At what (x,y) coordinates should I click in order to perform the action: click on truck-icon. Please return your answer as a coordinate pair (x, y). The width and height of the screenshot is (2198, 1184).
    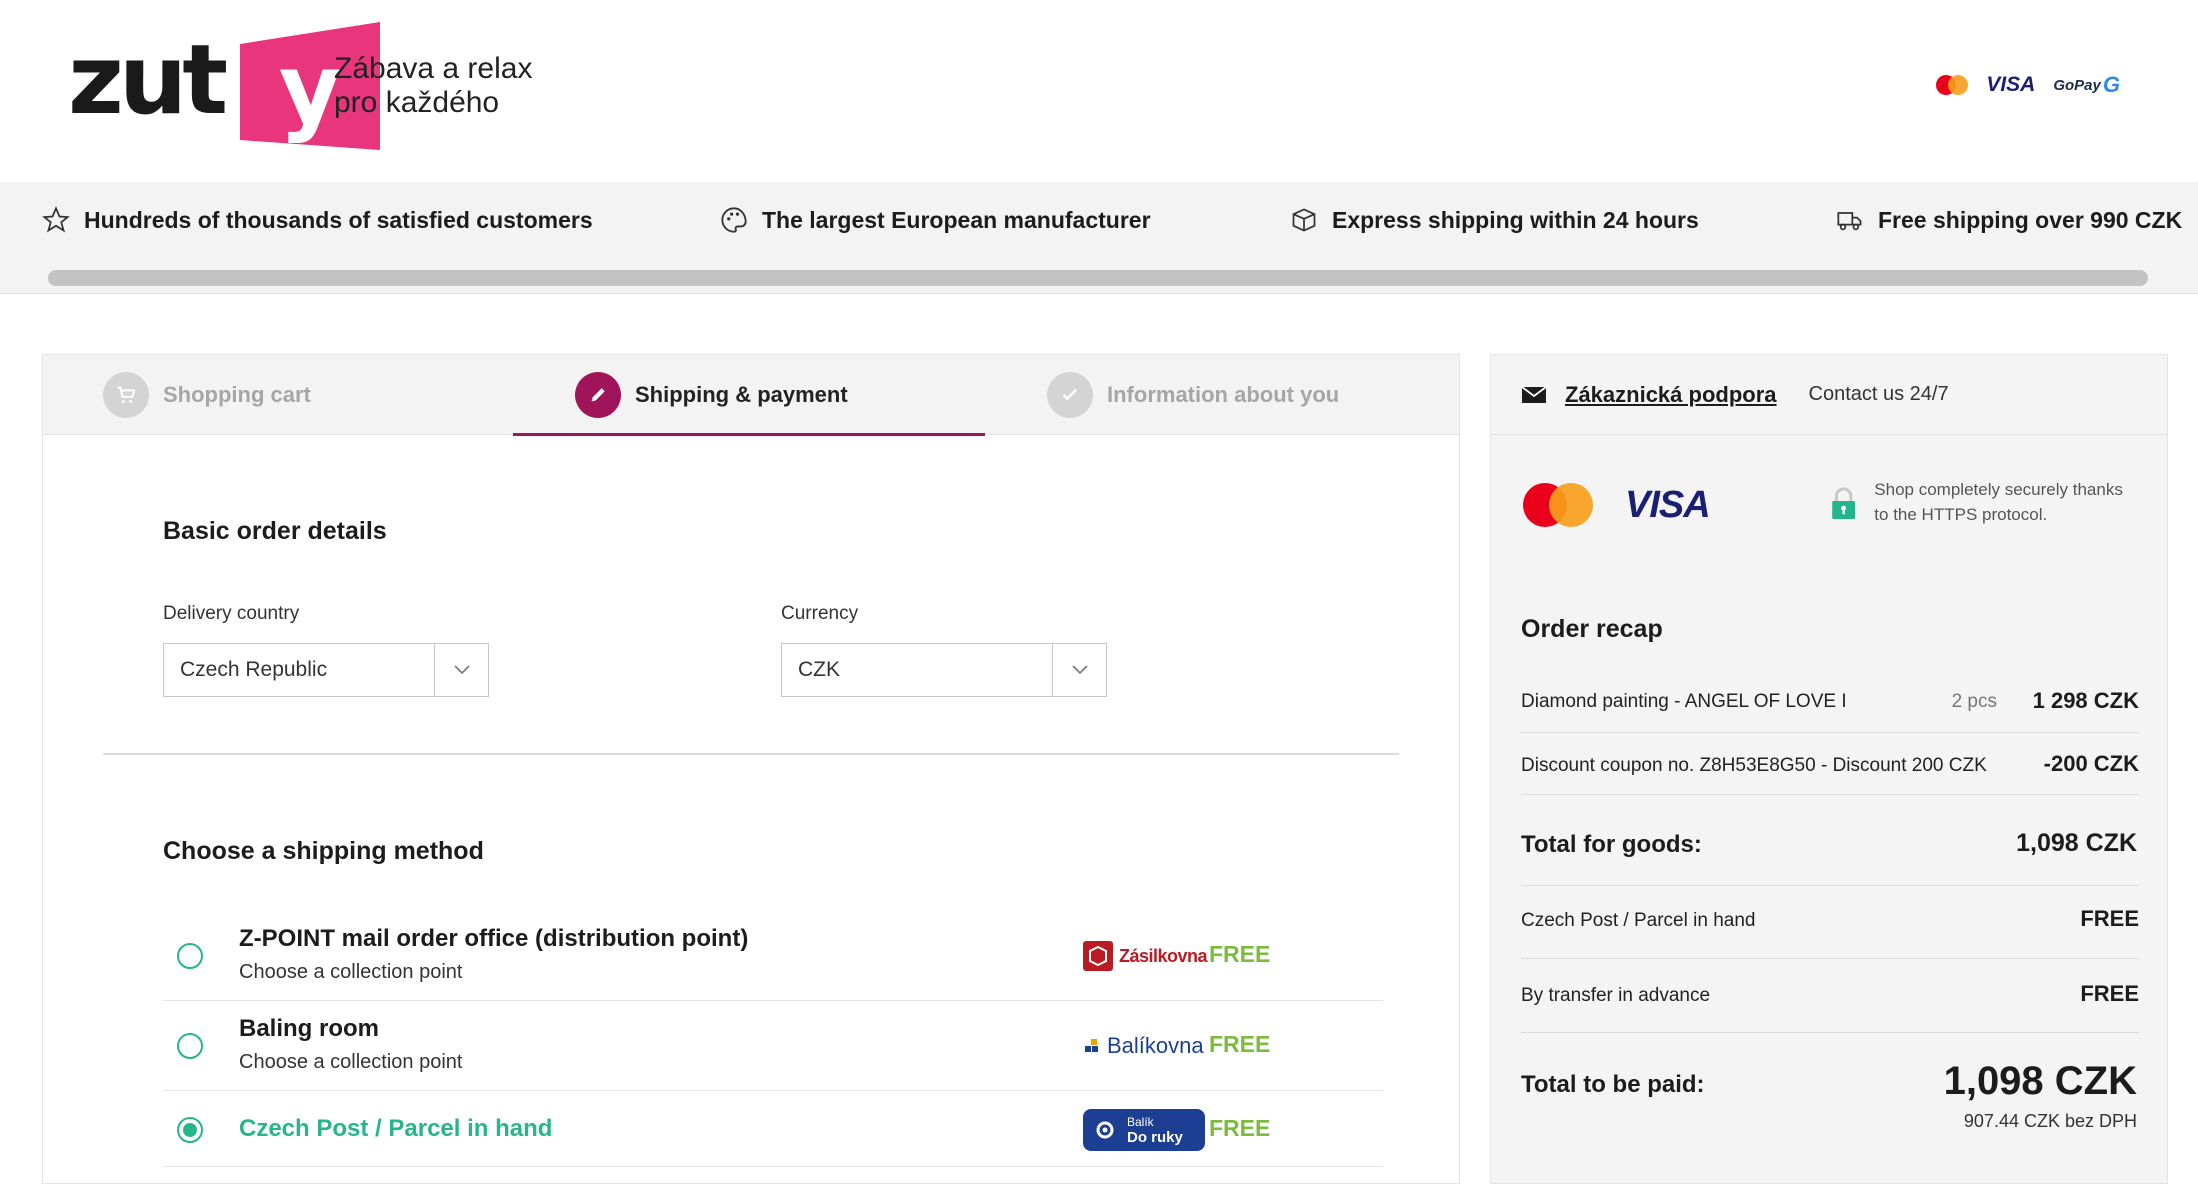
    Looking at the image, I should click on (1849, 221).